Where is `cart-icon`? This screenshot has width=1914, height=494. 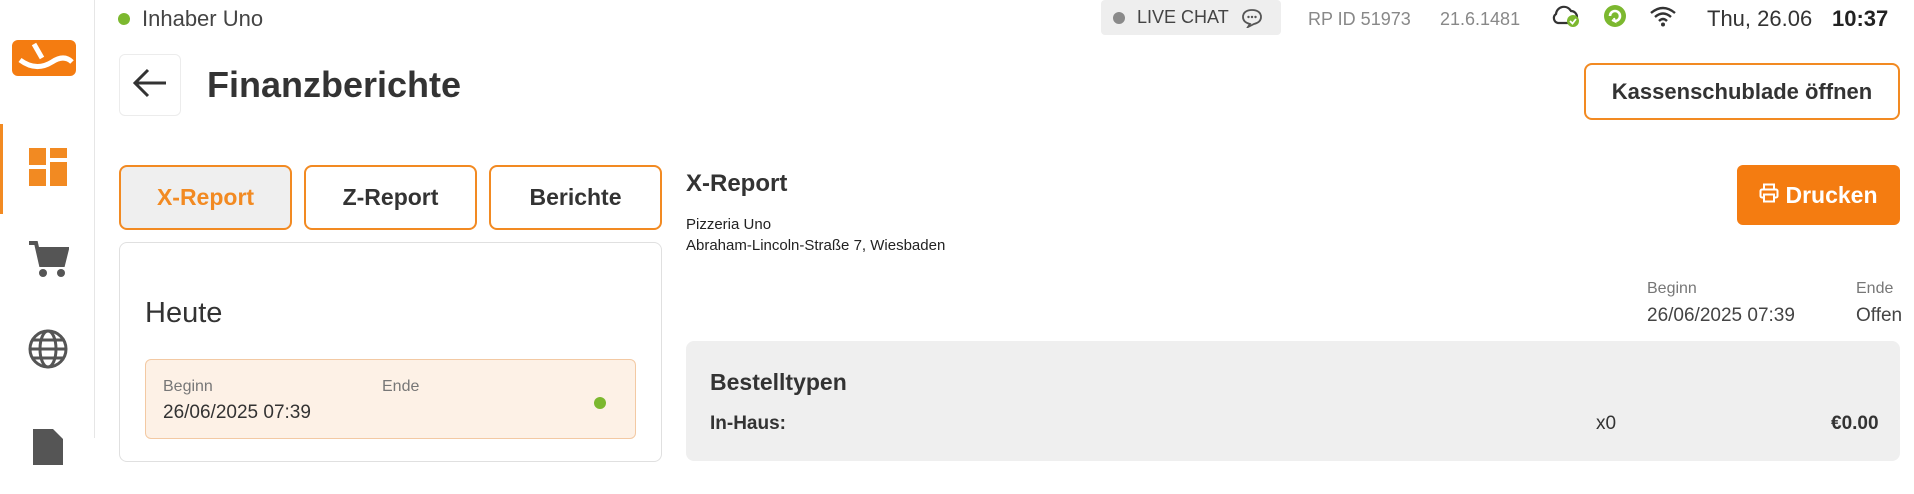 cart-icon is located at coordinates (48, 261).